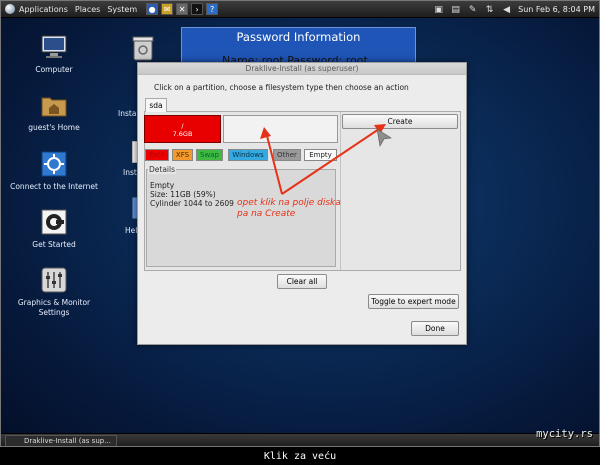 The width and height of the screenshot is (600, 465). What do you see at coordinates (564, 434) in the screenshot?
I see `watermark: mycity.rs` at bounding box center [564, 434].